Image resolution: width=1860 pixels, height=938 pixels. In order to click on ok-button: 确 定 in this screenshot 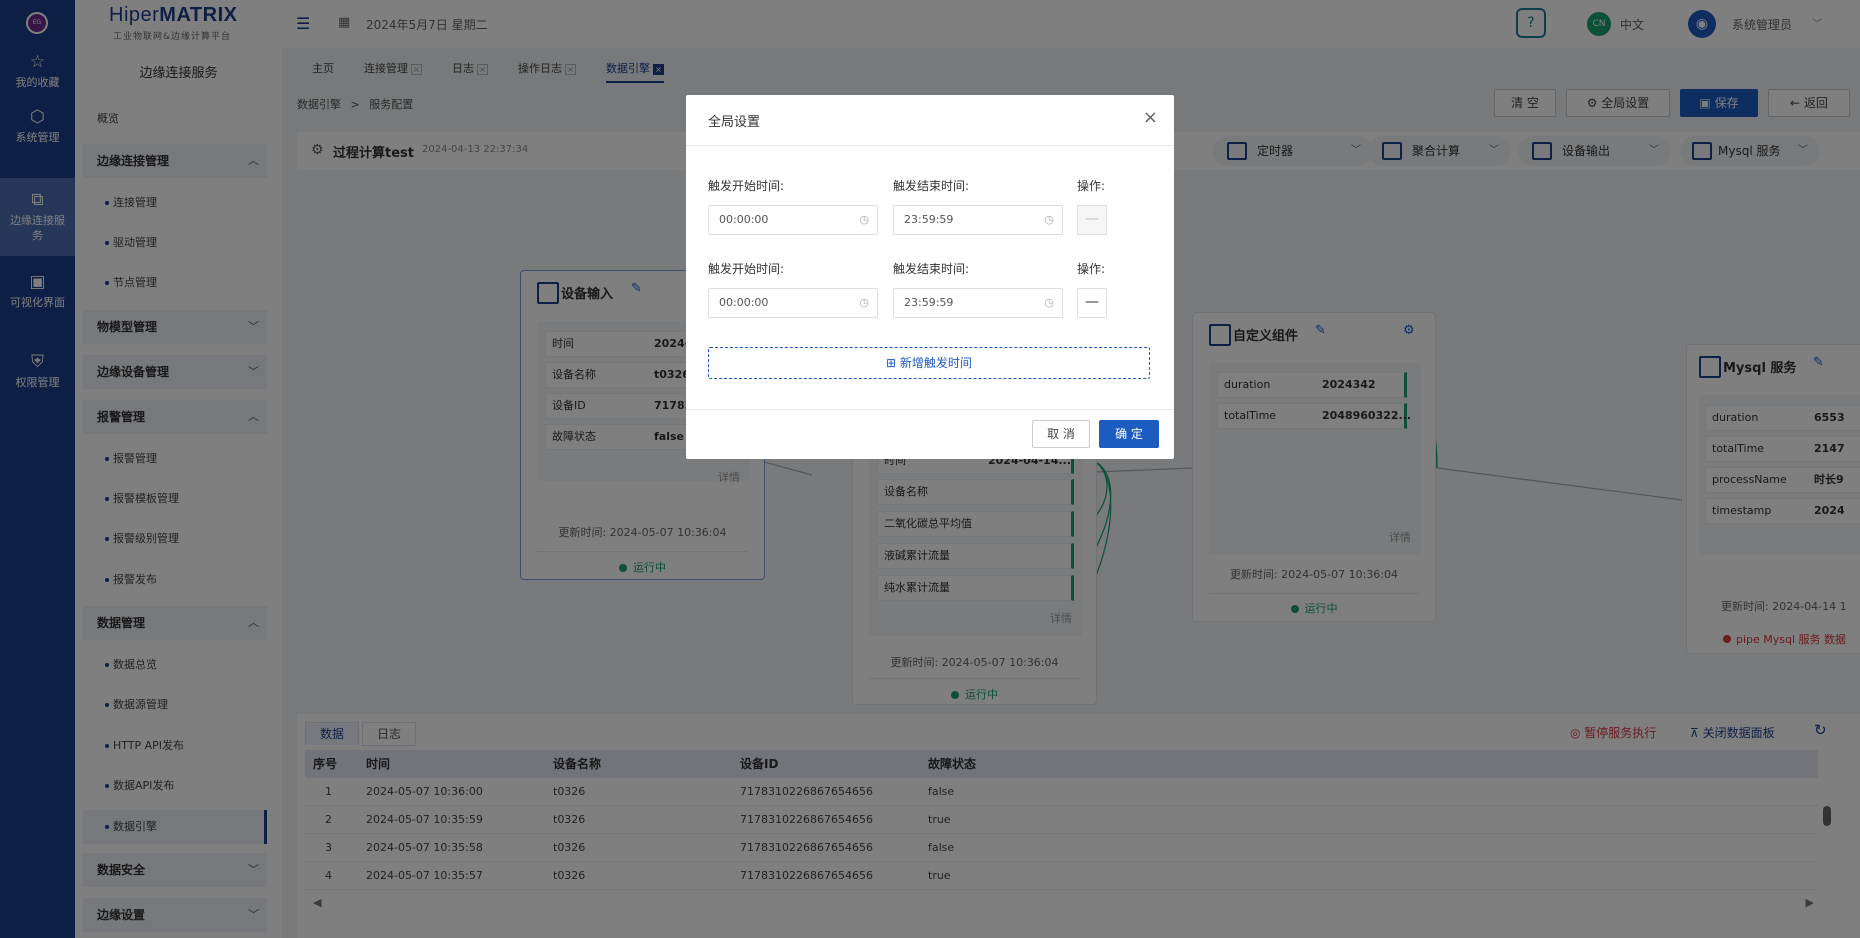, I will do `click(1129, 434)`.